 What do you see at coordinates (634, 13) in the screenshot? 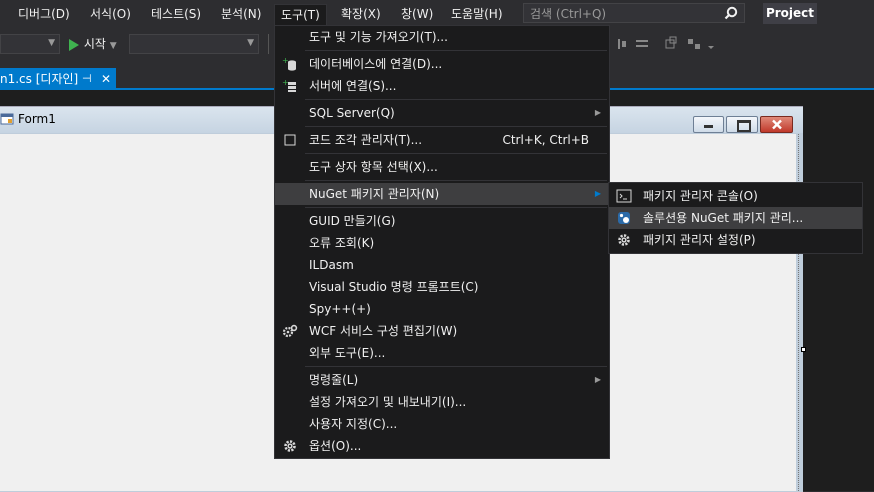
I see `search-input: 검색 (Ctrl+Q)` at bounding box center [634, 13].